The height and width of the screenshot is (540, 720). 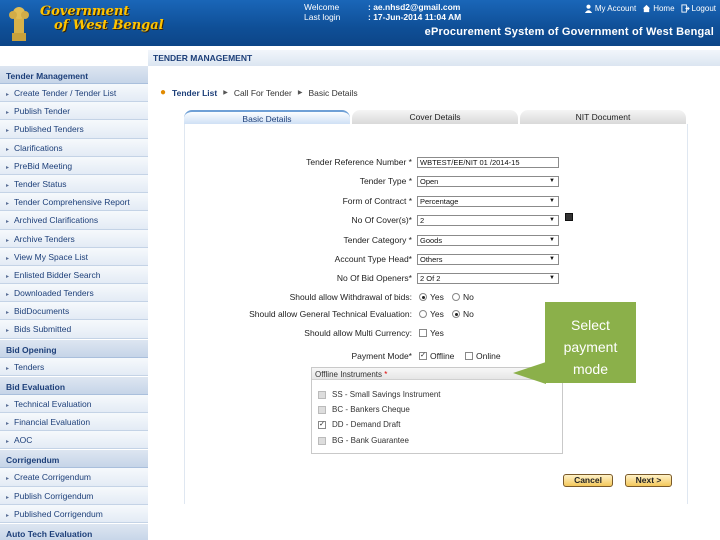 What do you see at coordinates (488, 259) in the screenshot?
I see `account-type-head-select: Others ▼` at bounding box center [488, 259].